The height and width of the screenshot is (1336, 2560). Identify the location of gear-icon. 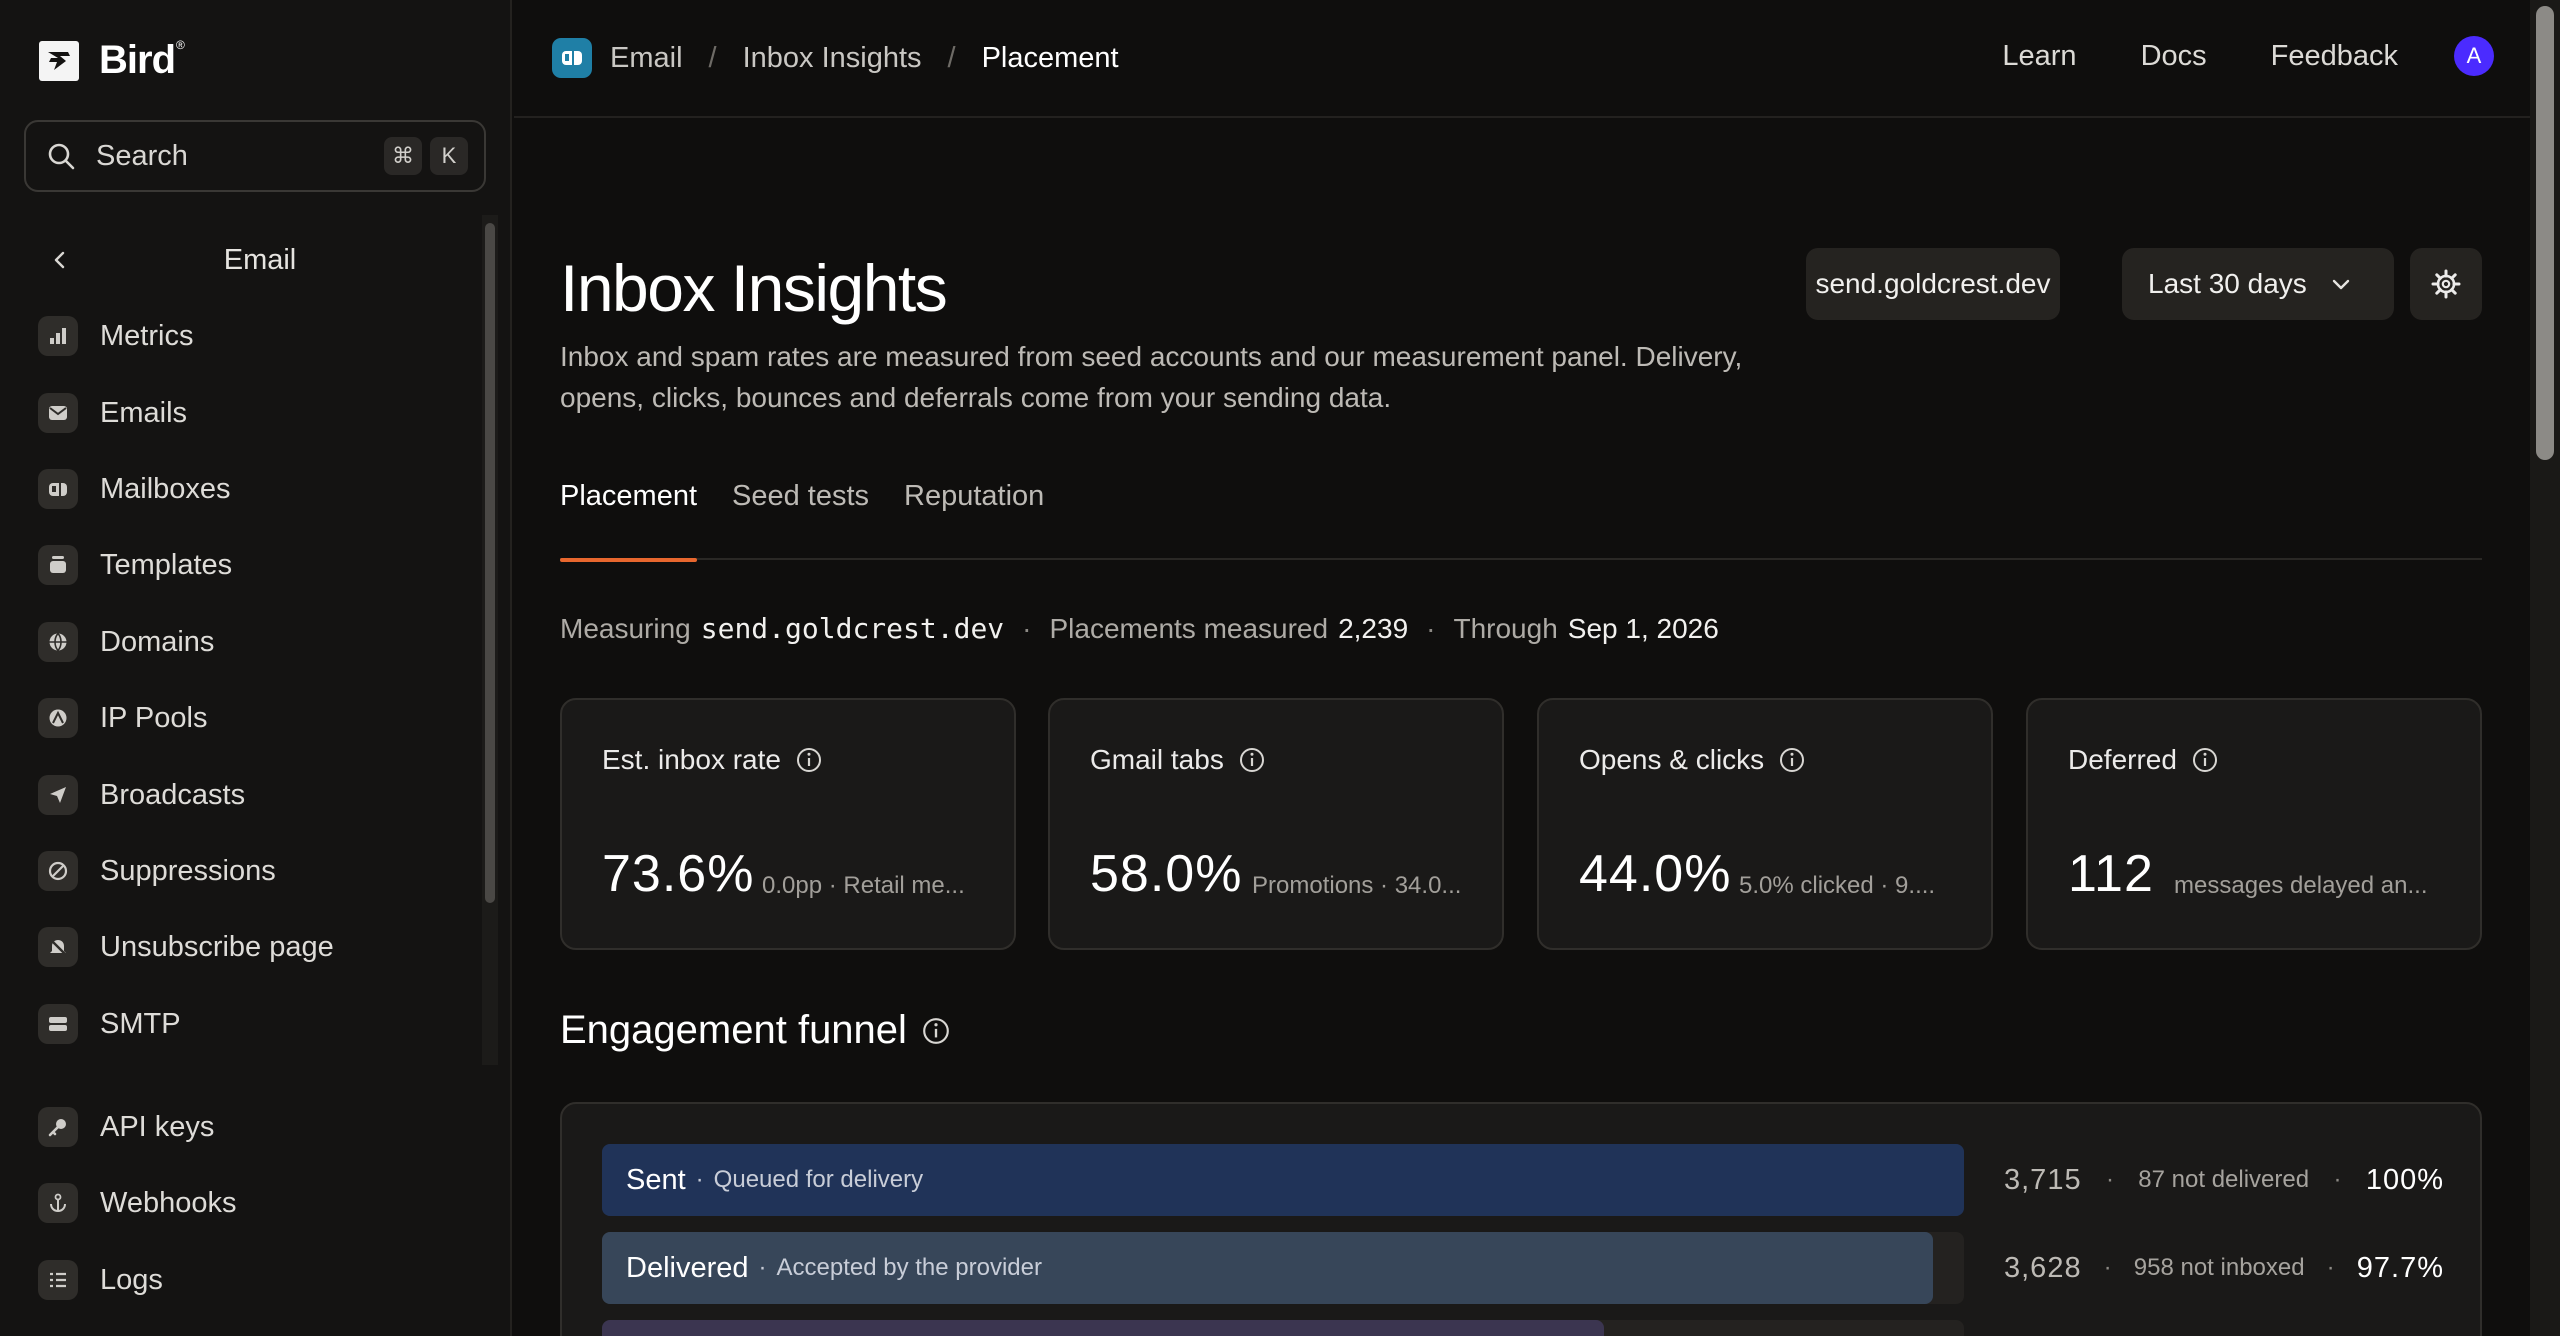
(2446, 284).